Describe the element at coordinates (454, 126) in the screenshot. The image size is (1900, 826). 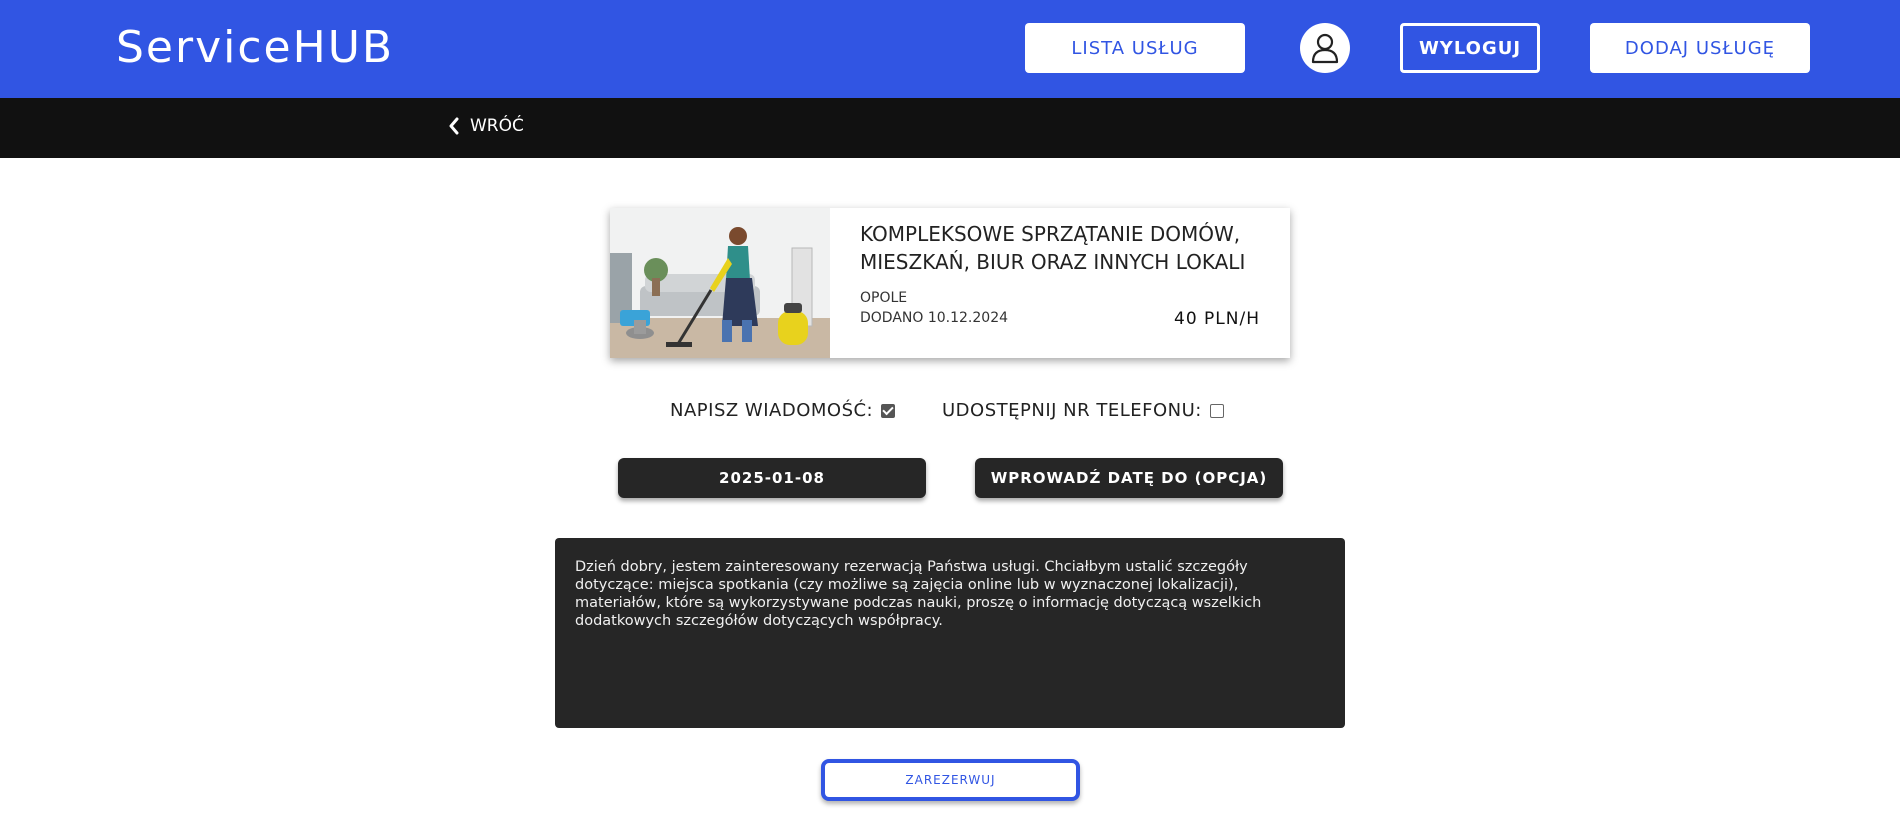
I see `chevron-left-icon` at that location.